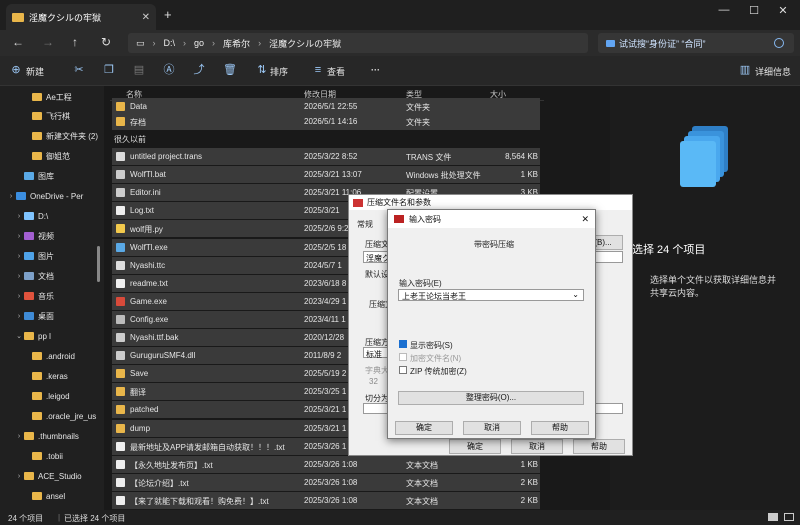  I want to click on sidebar-item: 图库, so click(34, 176).